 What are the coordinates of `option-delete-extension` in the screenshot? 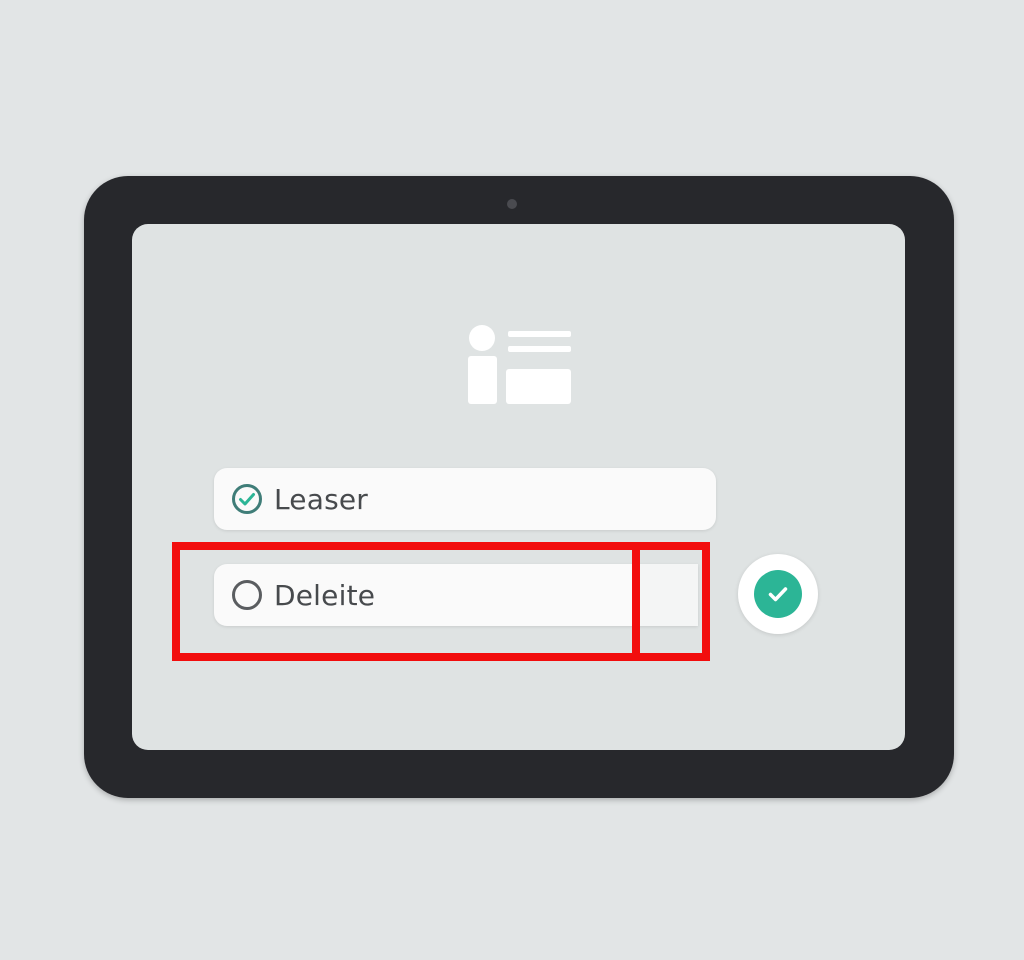 It's located at (668, 595).